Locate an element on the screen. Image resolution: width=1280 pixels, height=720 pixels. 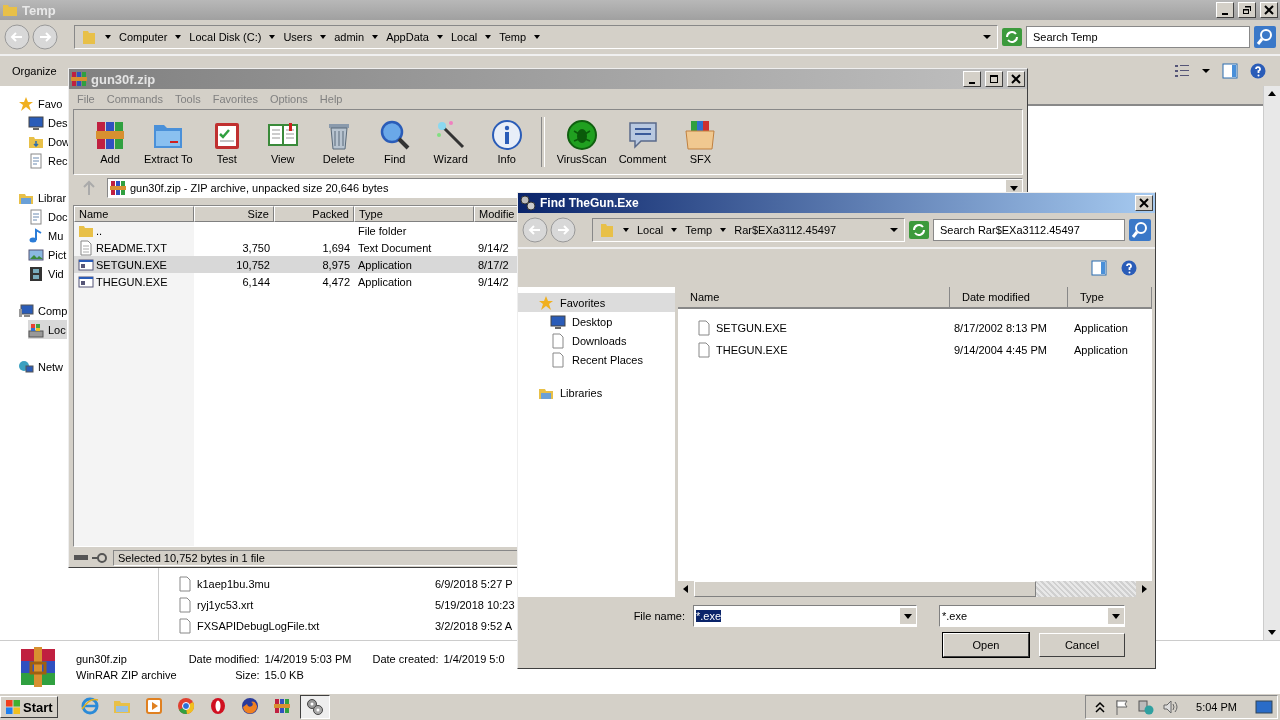
file-type: Text Document is located at coordinates (395, 247).